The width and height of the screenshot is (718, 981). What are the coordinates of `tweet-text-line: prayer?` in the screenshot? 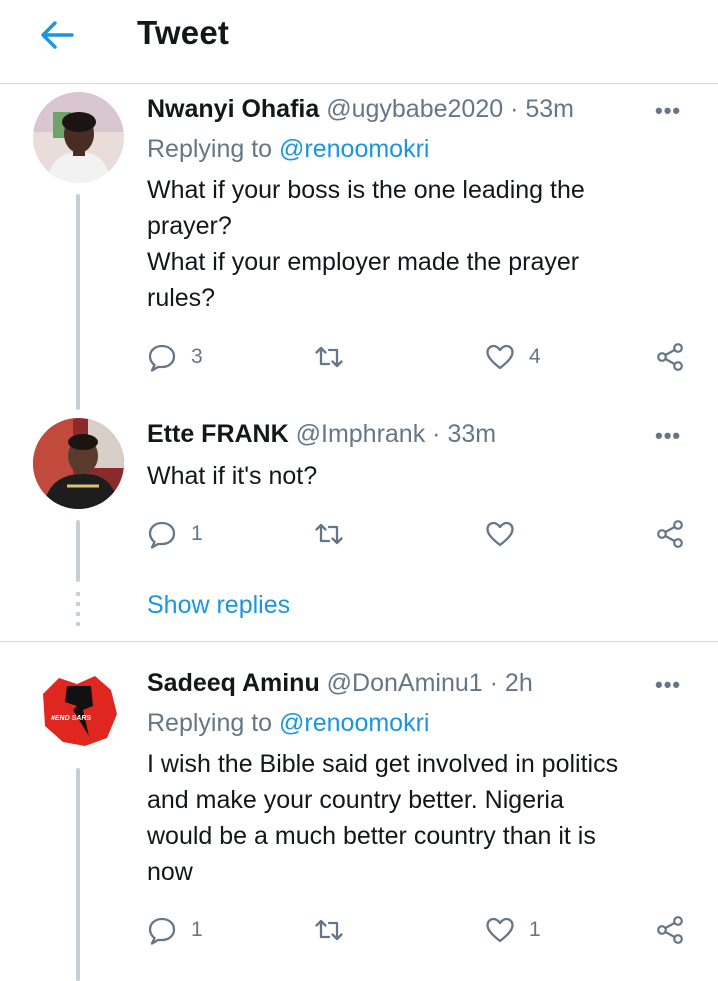 It's located at (189, 226).